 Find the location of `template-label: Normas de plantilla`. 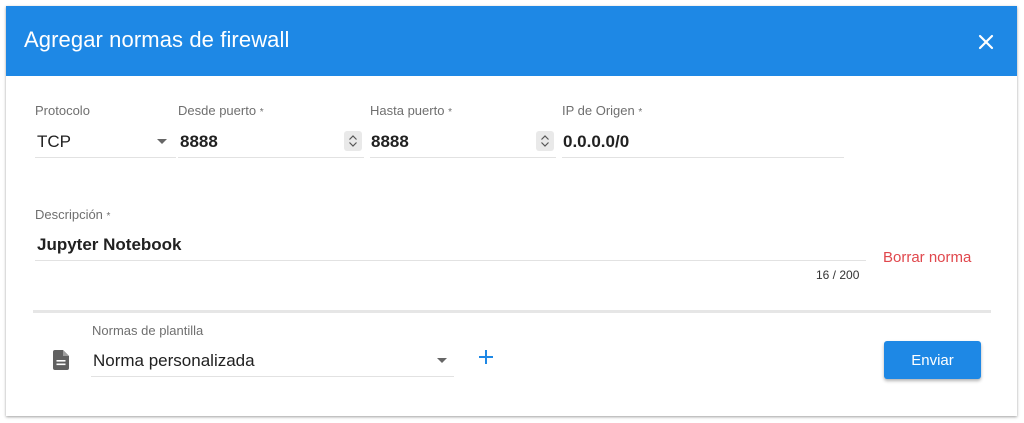

template-label: Normas de plantilla is located at coordinates (148, 330).